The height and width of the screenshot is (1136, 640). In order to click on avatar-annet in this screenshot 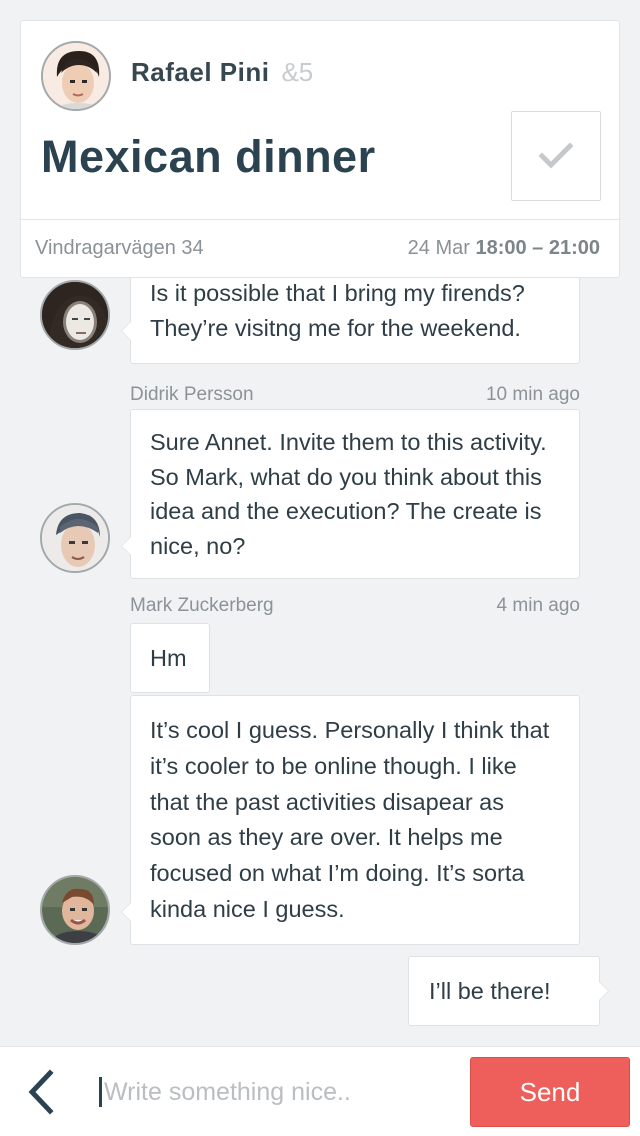, I will do `click(75, 315)`.